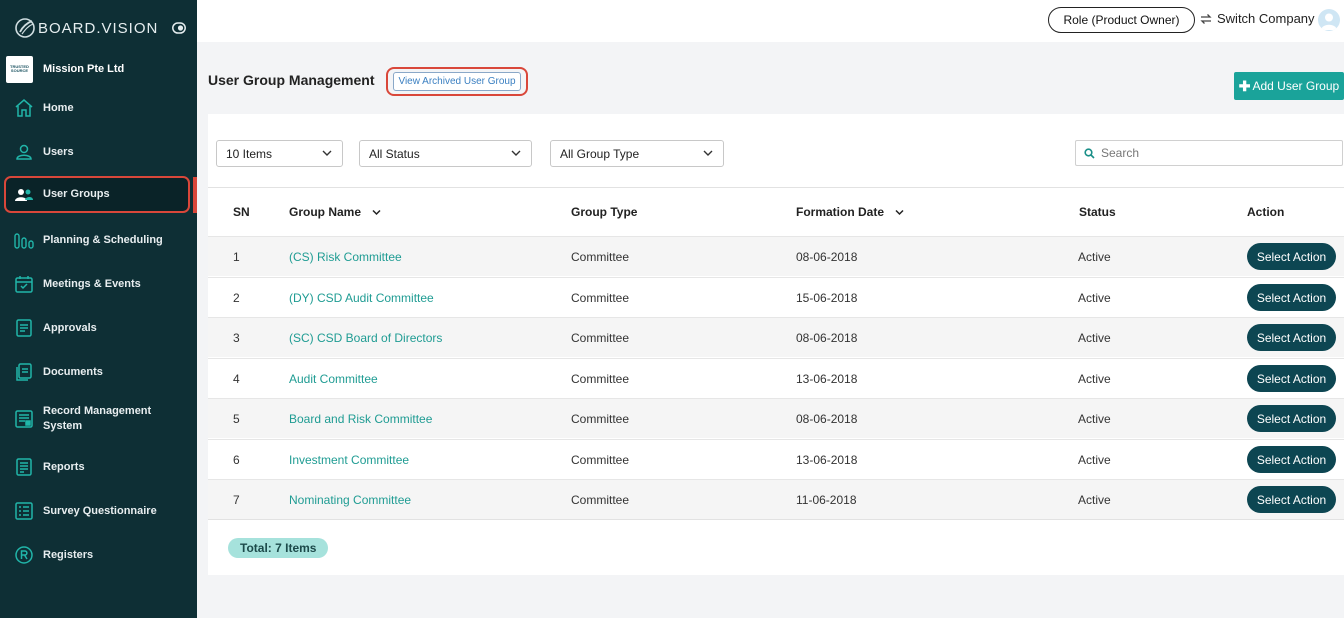  I want to click on formation-date-cell: 15-06-2018, so click(827, 298).